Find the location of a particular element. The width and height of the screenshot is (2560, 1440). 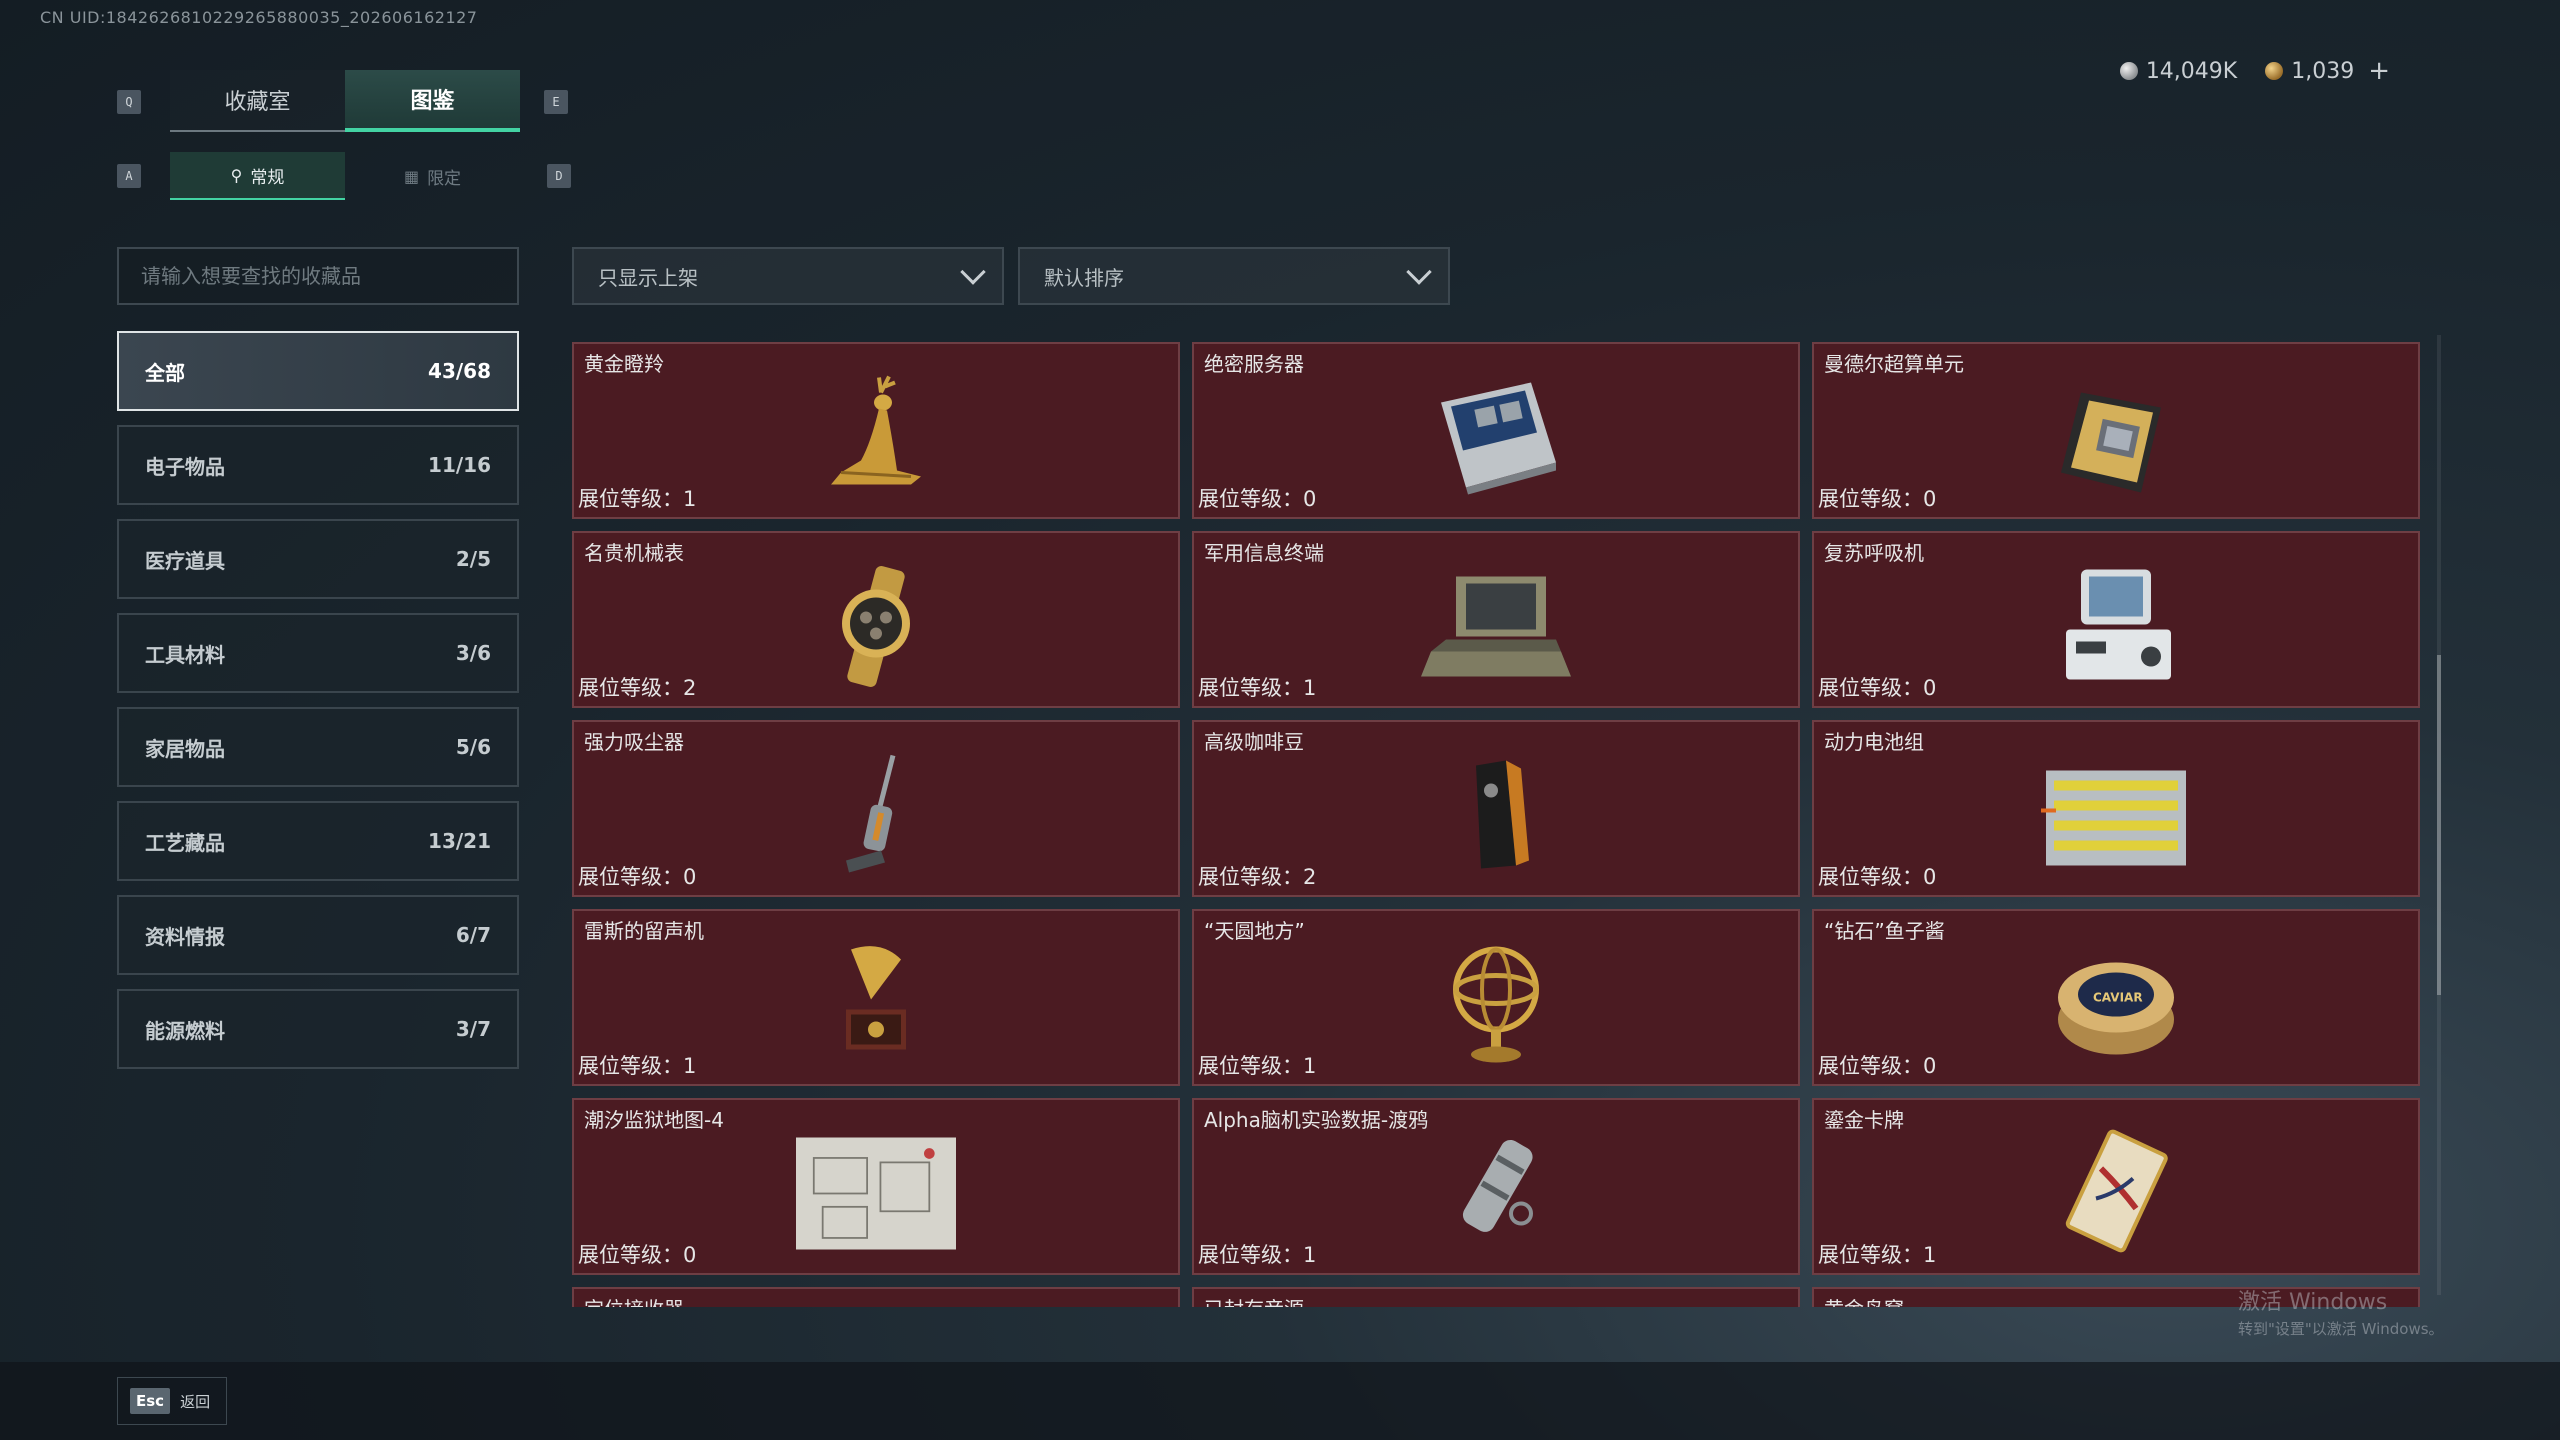

item-card: 雷斯的留声机 展位等级：1 is located at coordinates (876, 997).